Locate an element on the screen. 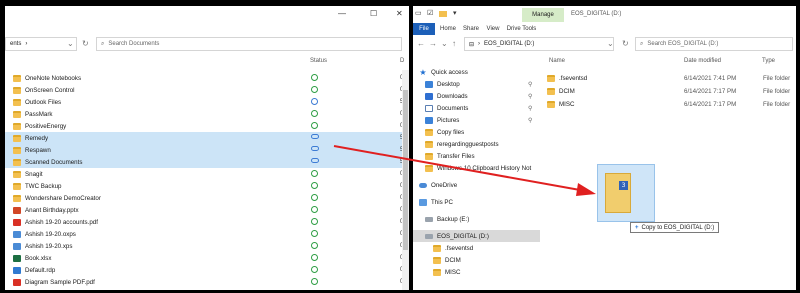  copy-tooltip: + Copy to EOS_DIGITAL (D:) is located at coordinates (675, 227).